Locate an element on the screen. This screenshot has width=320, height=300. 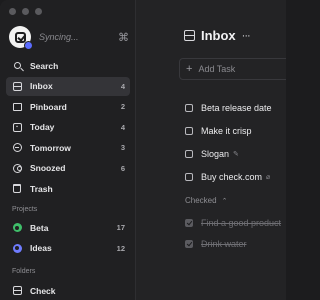
tomorrow-icon is located at coordinates (17, 148).